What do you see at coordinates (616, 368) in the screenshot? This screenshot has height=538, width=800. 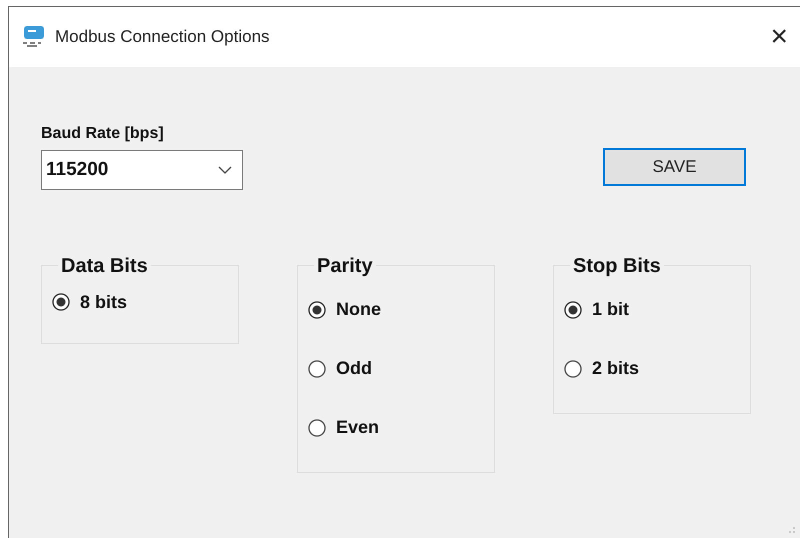 I see `radio-label: 2 bits` at bounding box center [616, 368].